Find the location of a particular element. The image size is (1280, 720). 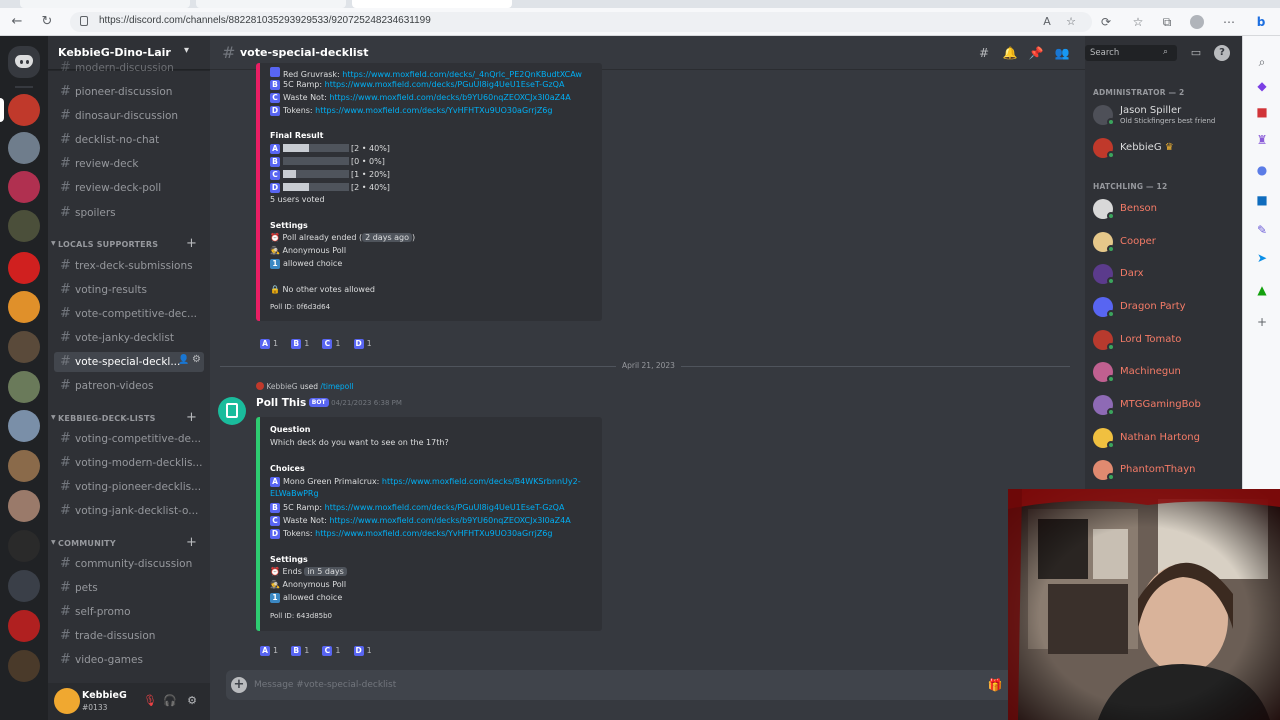

mute-icon: 🎙 is located at coordinates (150, 701).